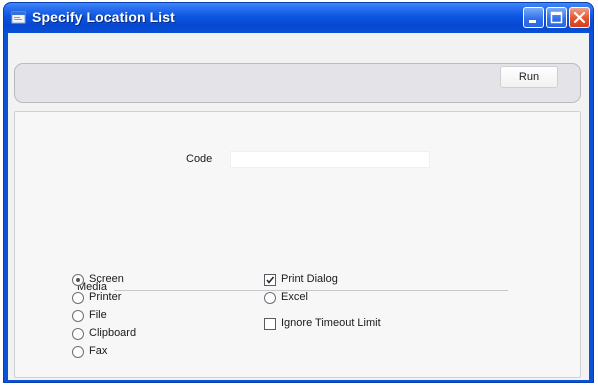 This screenshot has height=386, width=598. I want to click on maximize-icon, so click(556, 17).